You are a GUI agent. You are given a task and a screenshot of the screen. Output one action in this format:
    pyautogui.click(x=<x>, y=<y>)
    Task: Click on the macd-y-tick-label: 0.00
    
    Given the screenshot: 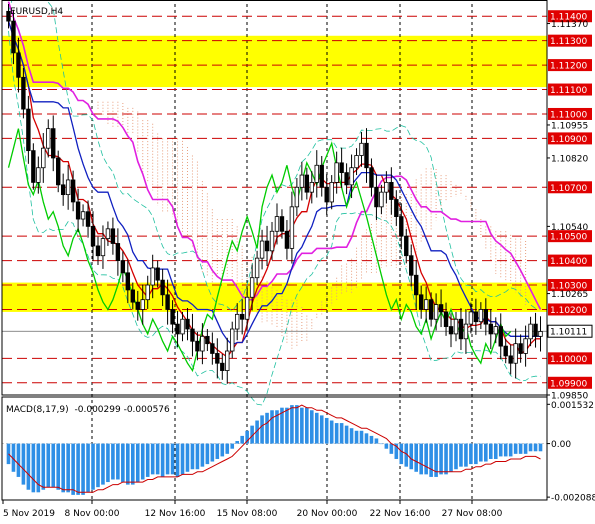 What is the action you would take?
    pyautogui.click(x=561, y=445)
    